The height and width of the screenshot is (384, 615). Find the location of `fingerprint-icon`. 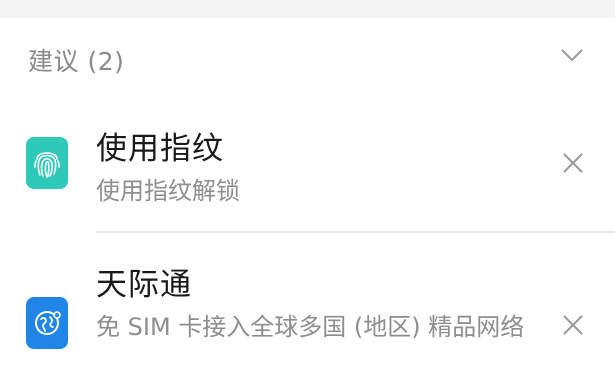

fingerprint-icon is located at coordinates (47, 163).